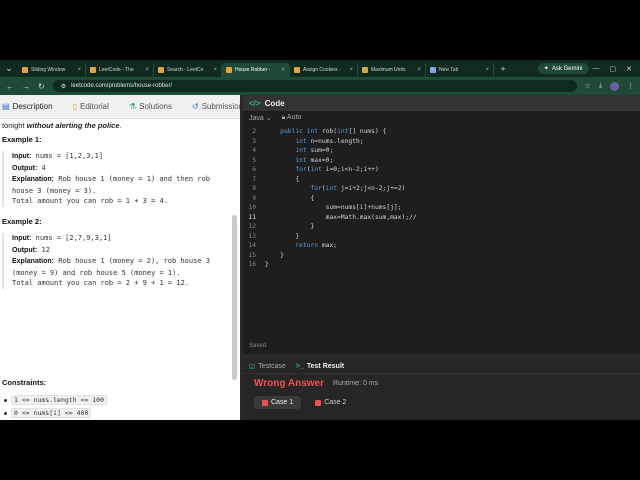 The width and height of the screenshot is (640, 480). What do you see at coordinates (356, 383) in the screenshot?
I see `runtime-text: Runtime: 0 ms` at bounding box center [356, 383].